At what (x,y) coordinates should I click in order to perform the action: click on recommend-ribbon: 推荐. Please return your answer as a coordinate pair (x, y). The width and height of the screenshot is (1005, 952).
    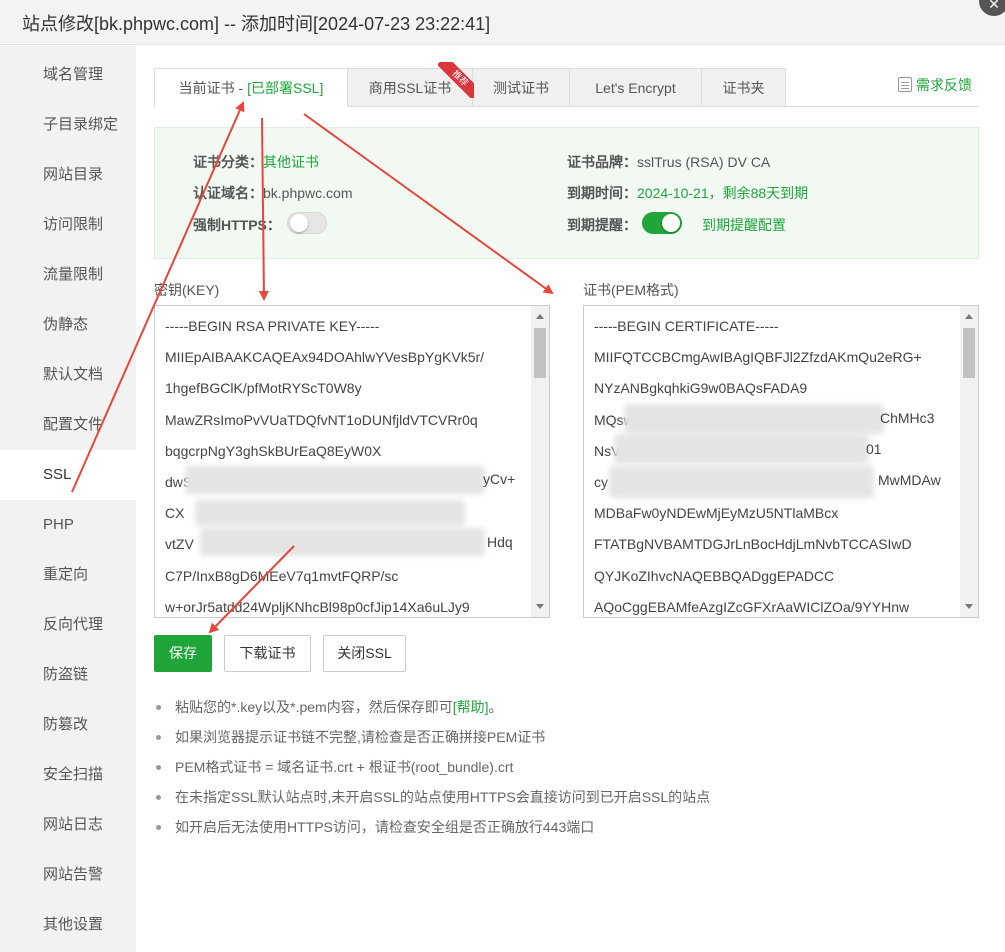
    Looking at the image, I should click on (456, 80).